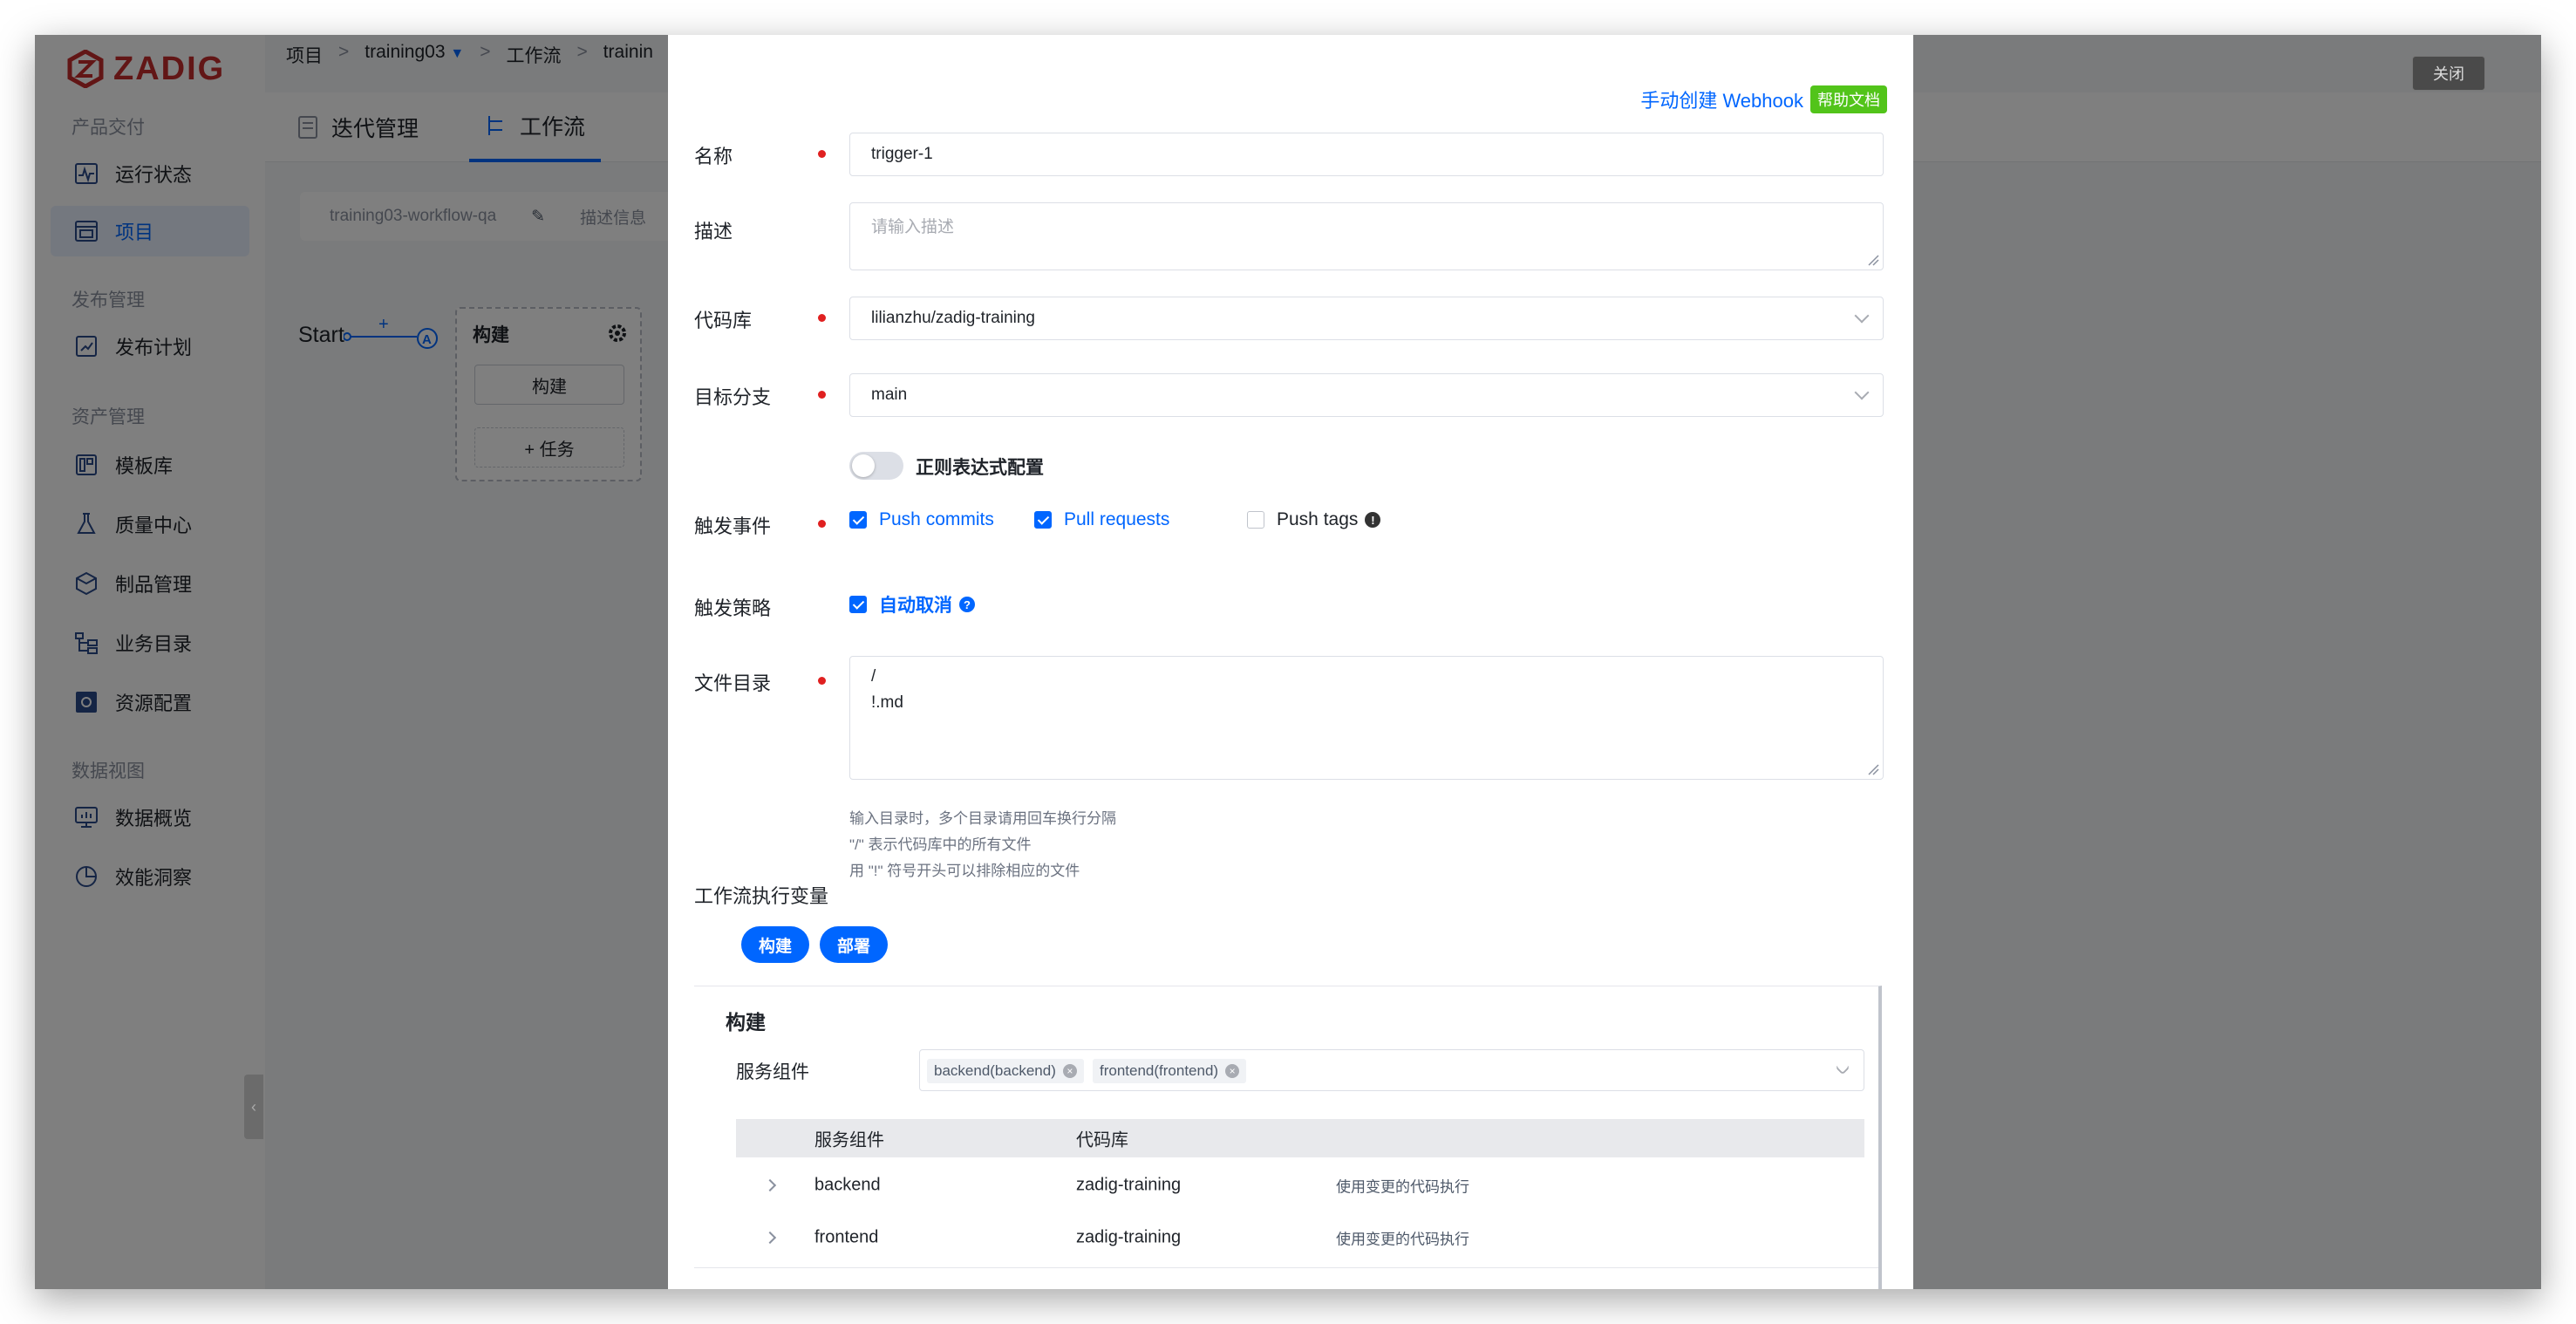  Describe the element at coordinates (1300, 1185) in the screenshot. I see `table-row: backend zadig-training 使用变更的代码执行` at that location.